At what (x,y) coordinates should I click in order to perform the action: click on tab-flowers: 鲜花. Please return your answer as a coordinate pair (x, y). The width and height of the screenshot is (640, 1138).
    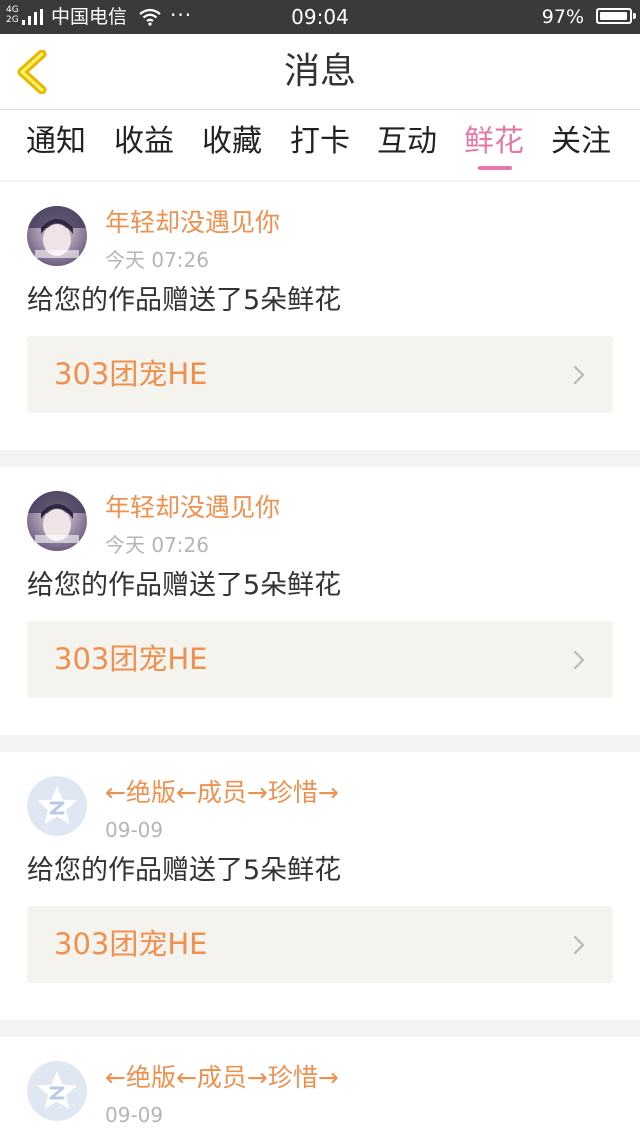
    Looking at the image, I should click on (494, 142).